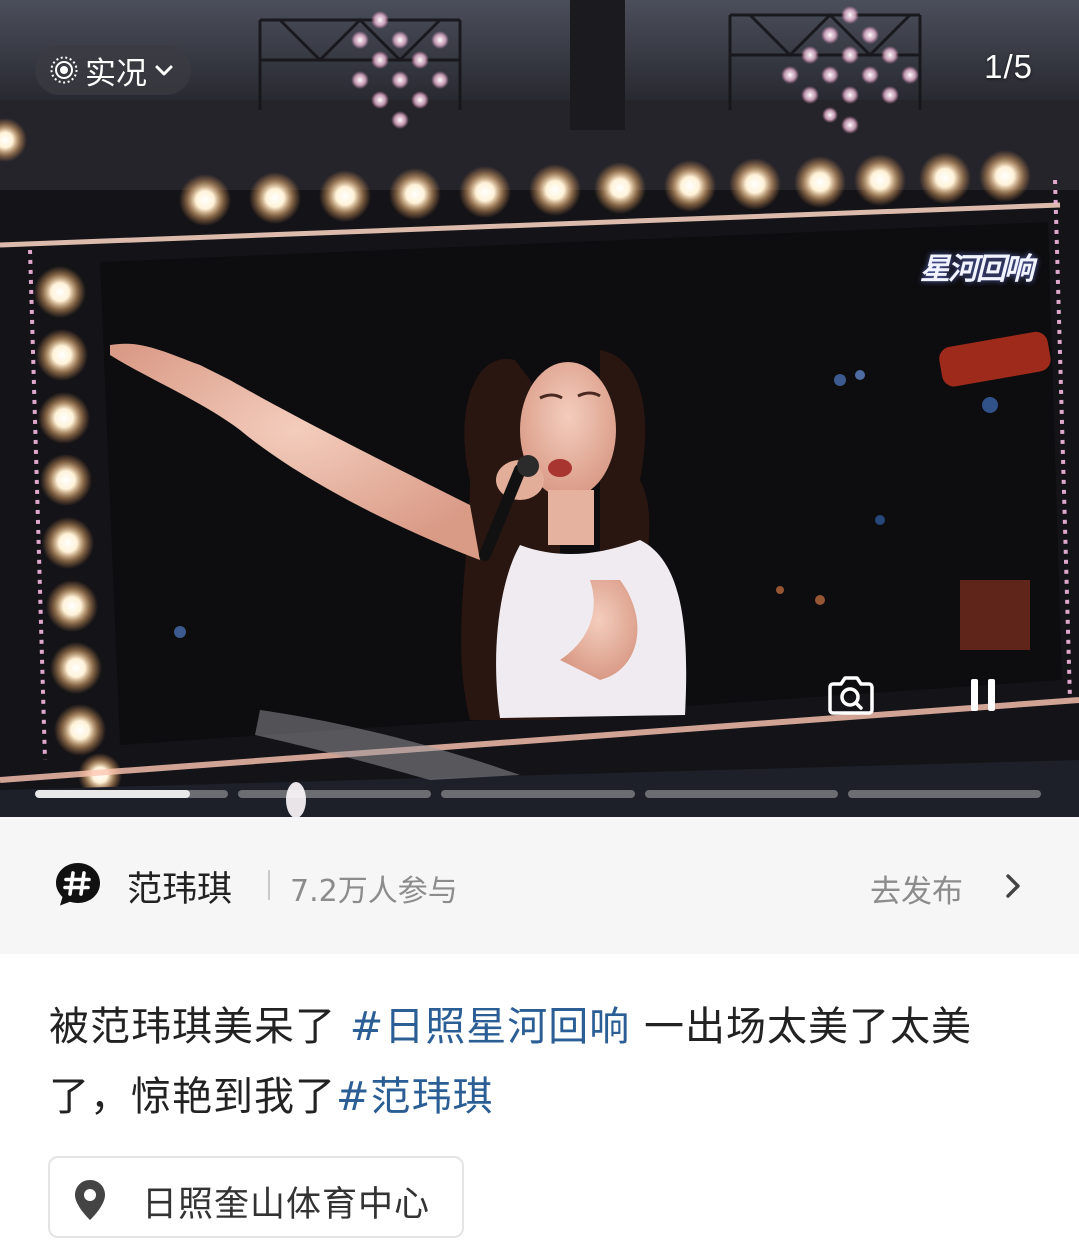  What do you see at coordinates (490, 1027) in the screenshot?
I see `hashtag-link: #日照星河回响` at bounding box center [490, 1027].